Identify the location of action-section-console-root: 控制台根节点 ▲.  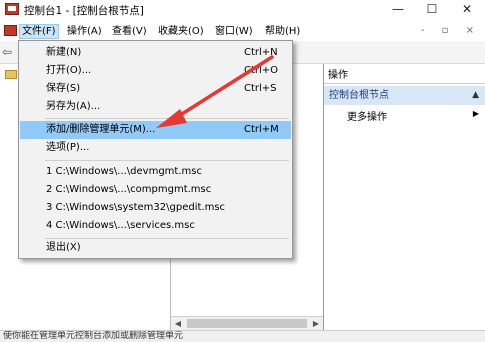
(404, 95).